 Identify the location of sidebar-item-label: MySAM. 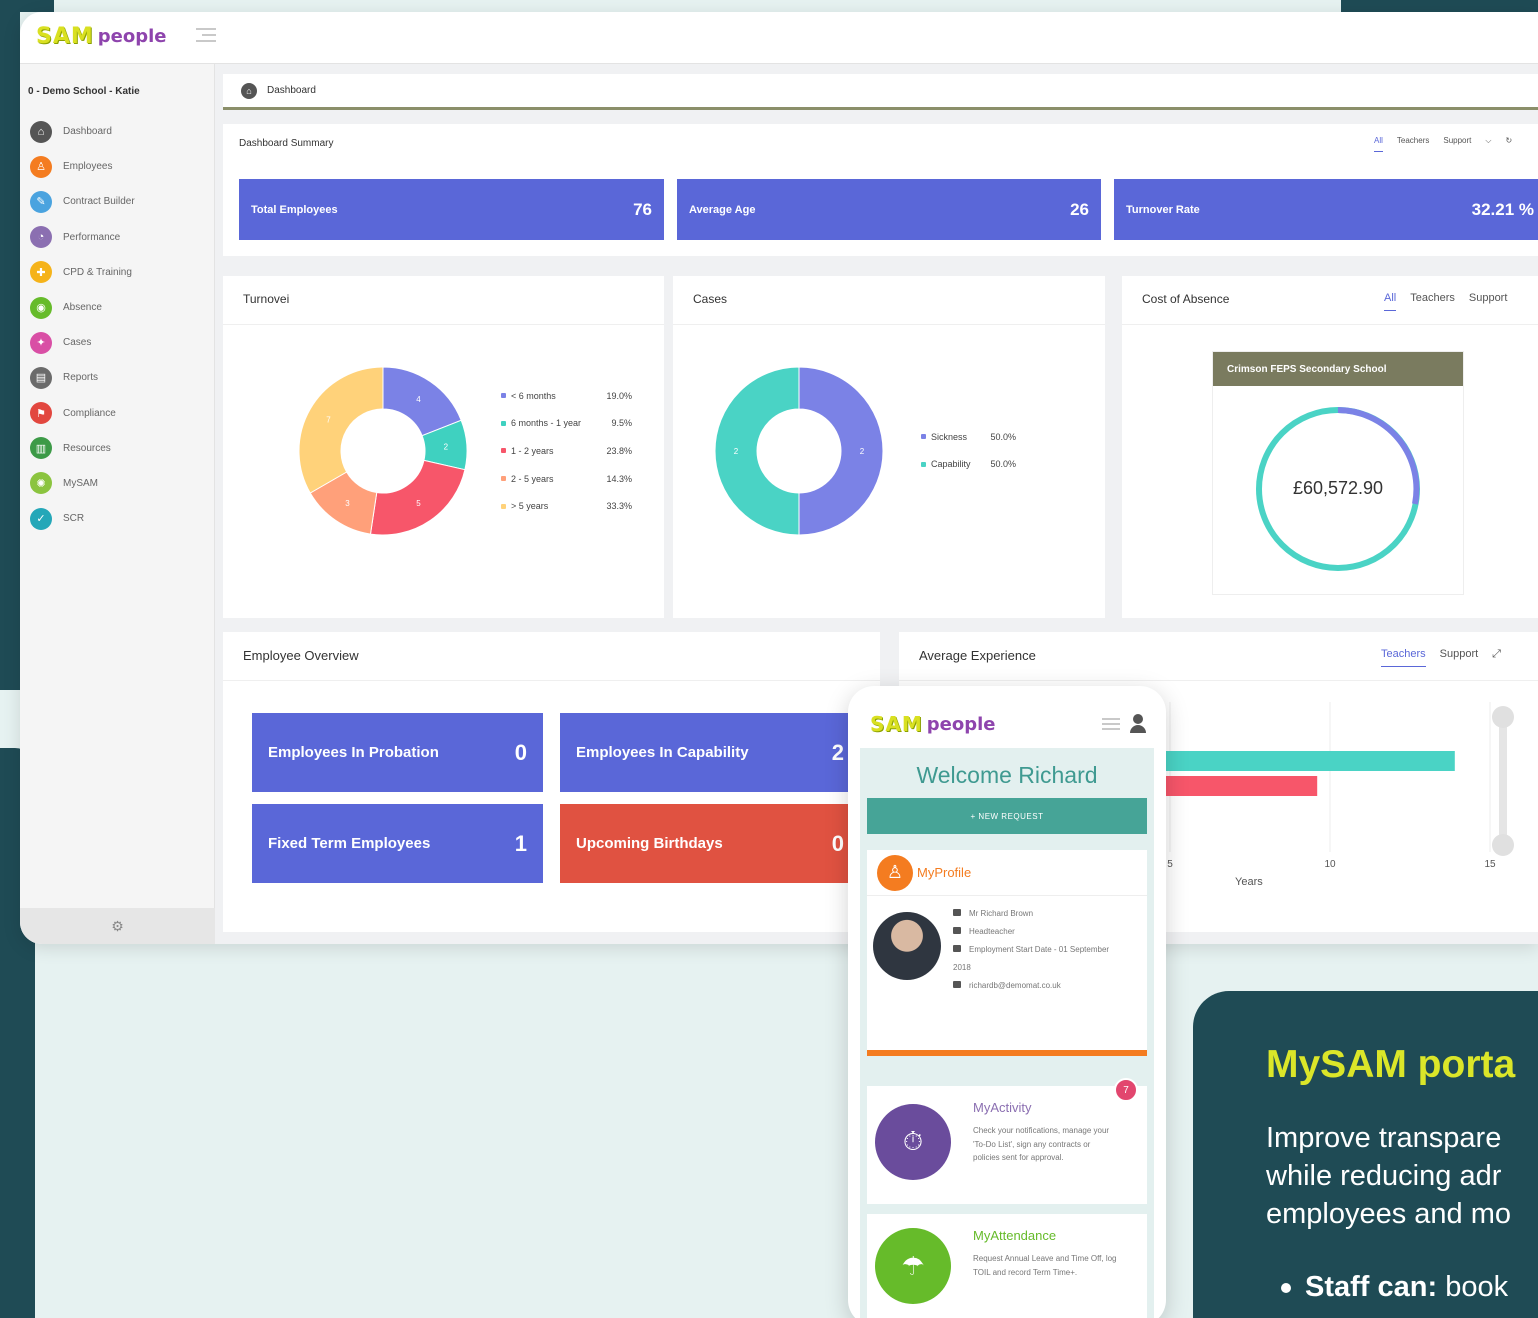
(80, 483).